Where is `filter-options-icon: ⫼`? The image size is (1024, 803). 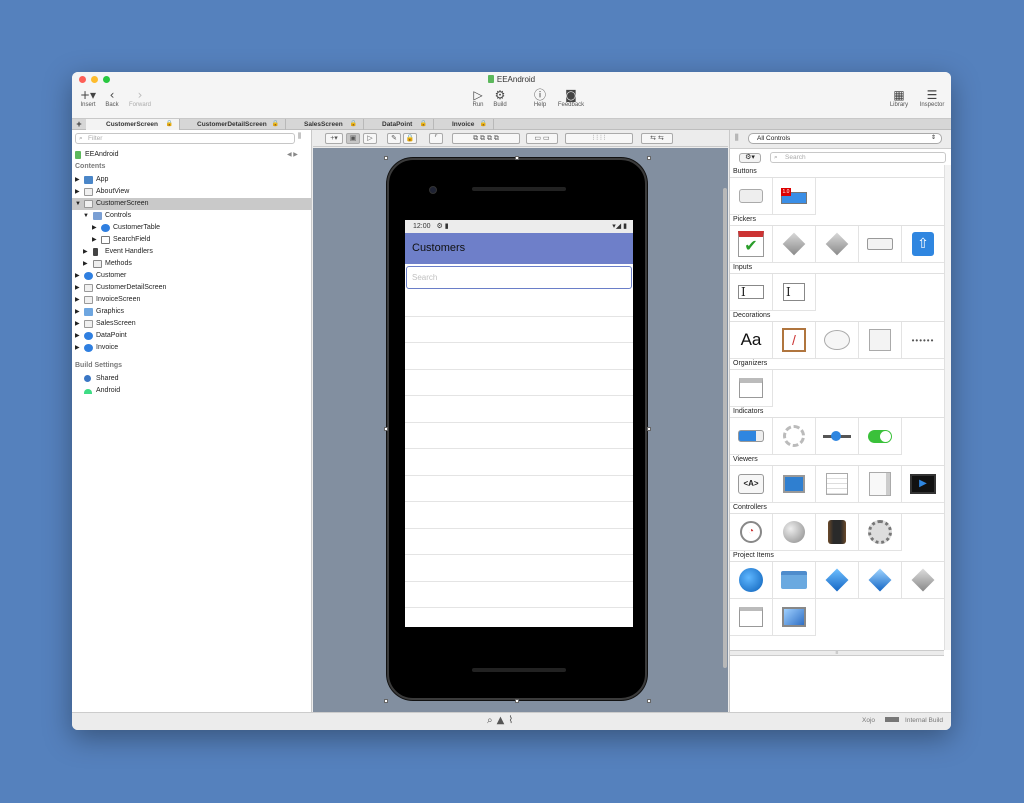
filter-options-icon: ⫼ is located at coordinates (299, 137).